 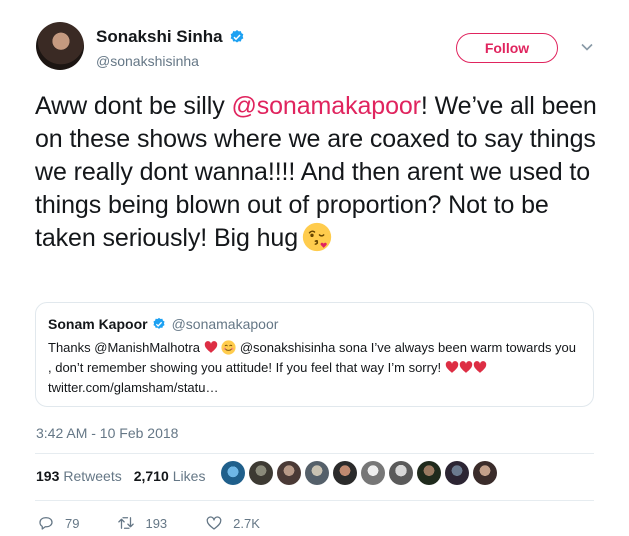 What do you see at coordinates (507, 48) in the screenshot?
I see `follow-button: Follow` at bounding box center [507, 48].